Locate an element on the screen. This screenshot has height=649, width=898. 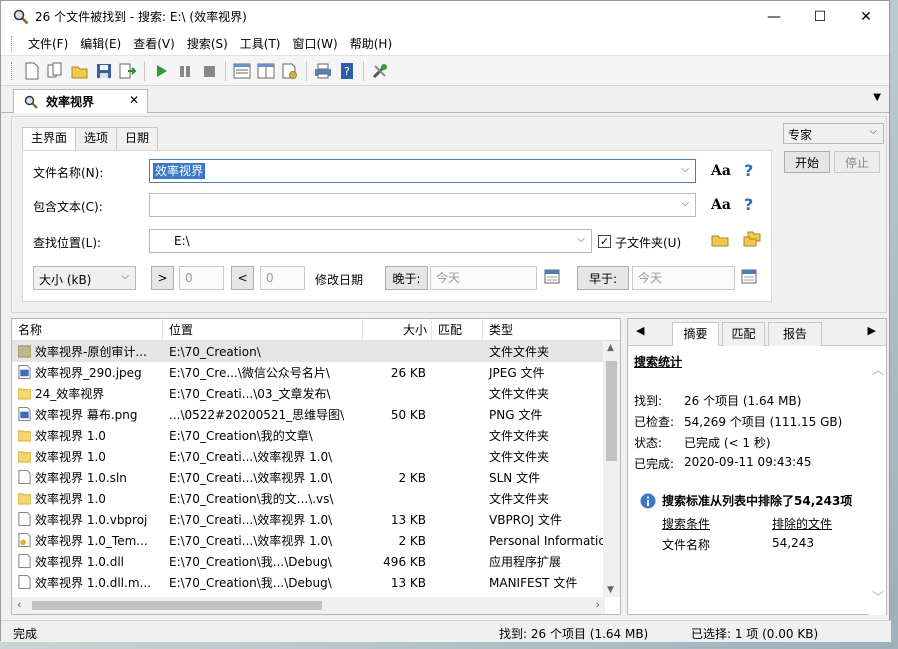
print-button is located at coordinates (322, 71).